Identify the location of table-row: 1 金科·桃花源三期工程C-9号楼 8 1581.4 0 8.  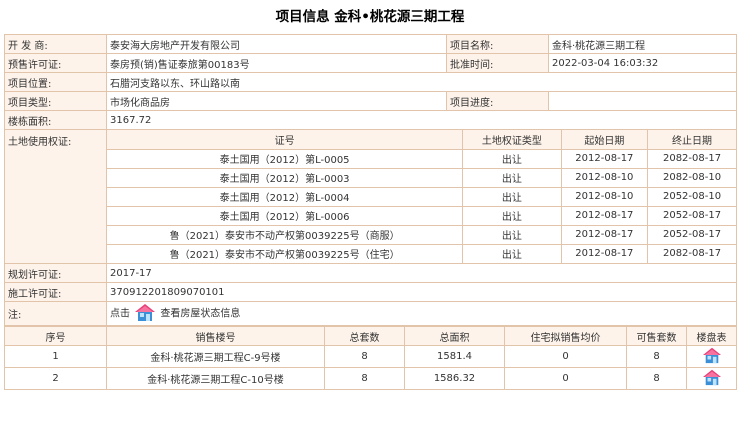
(370, 356).